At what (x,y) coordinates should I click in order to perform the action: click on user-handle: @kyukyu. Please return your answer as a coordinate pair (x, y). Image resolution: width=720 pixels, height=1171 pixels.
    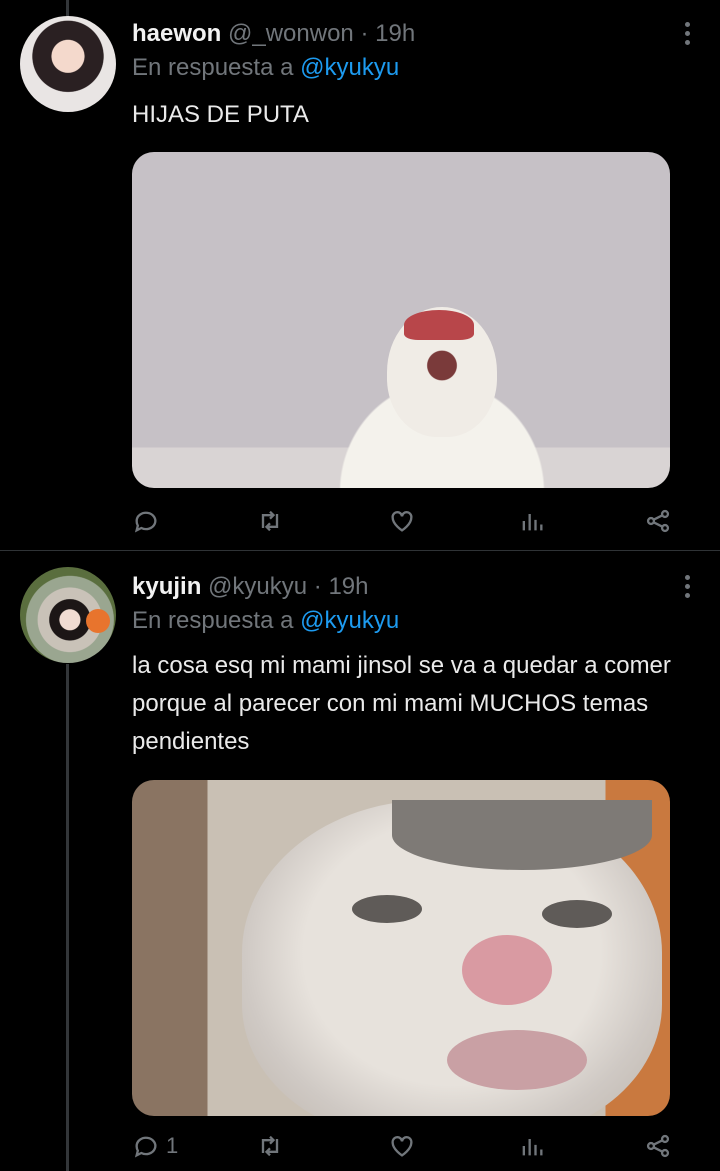
    Looking at the image, I should click on (257, 586).